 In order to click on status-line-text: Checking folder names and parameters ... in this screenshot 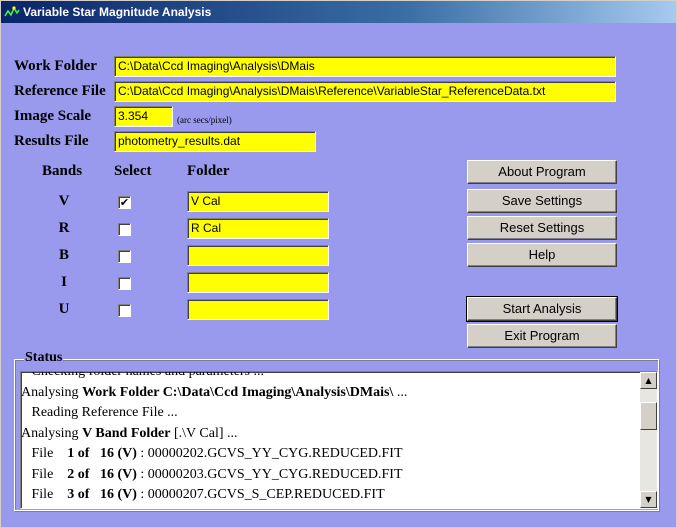, I will do `click(147, 375)`.